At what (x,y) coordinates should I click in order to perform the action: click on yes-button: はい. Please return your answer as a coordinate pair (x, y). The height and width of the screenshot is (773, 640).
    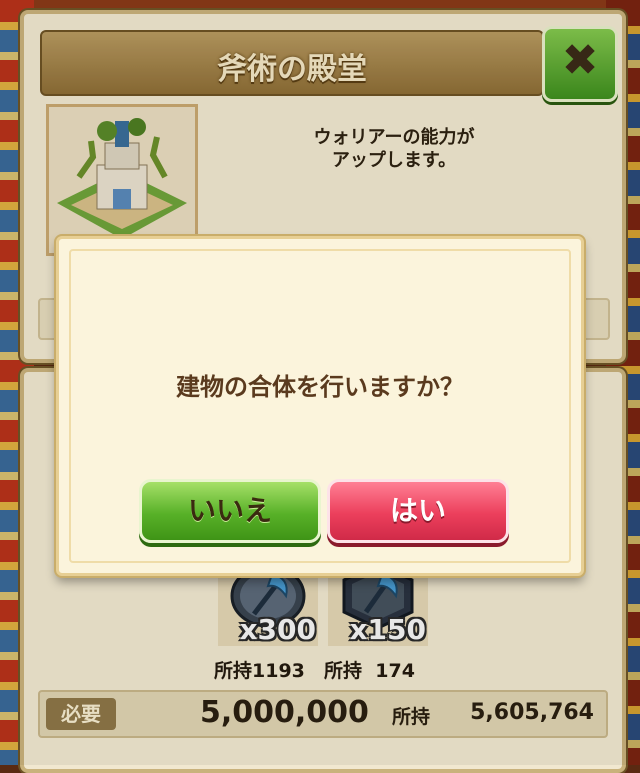
    Looking at the image, I should click on (418, 511).